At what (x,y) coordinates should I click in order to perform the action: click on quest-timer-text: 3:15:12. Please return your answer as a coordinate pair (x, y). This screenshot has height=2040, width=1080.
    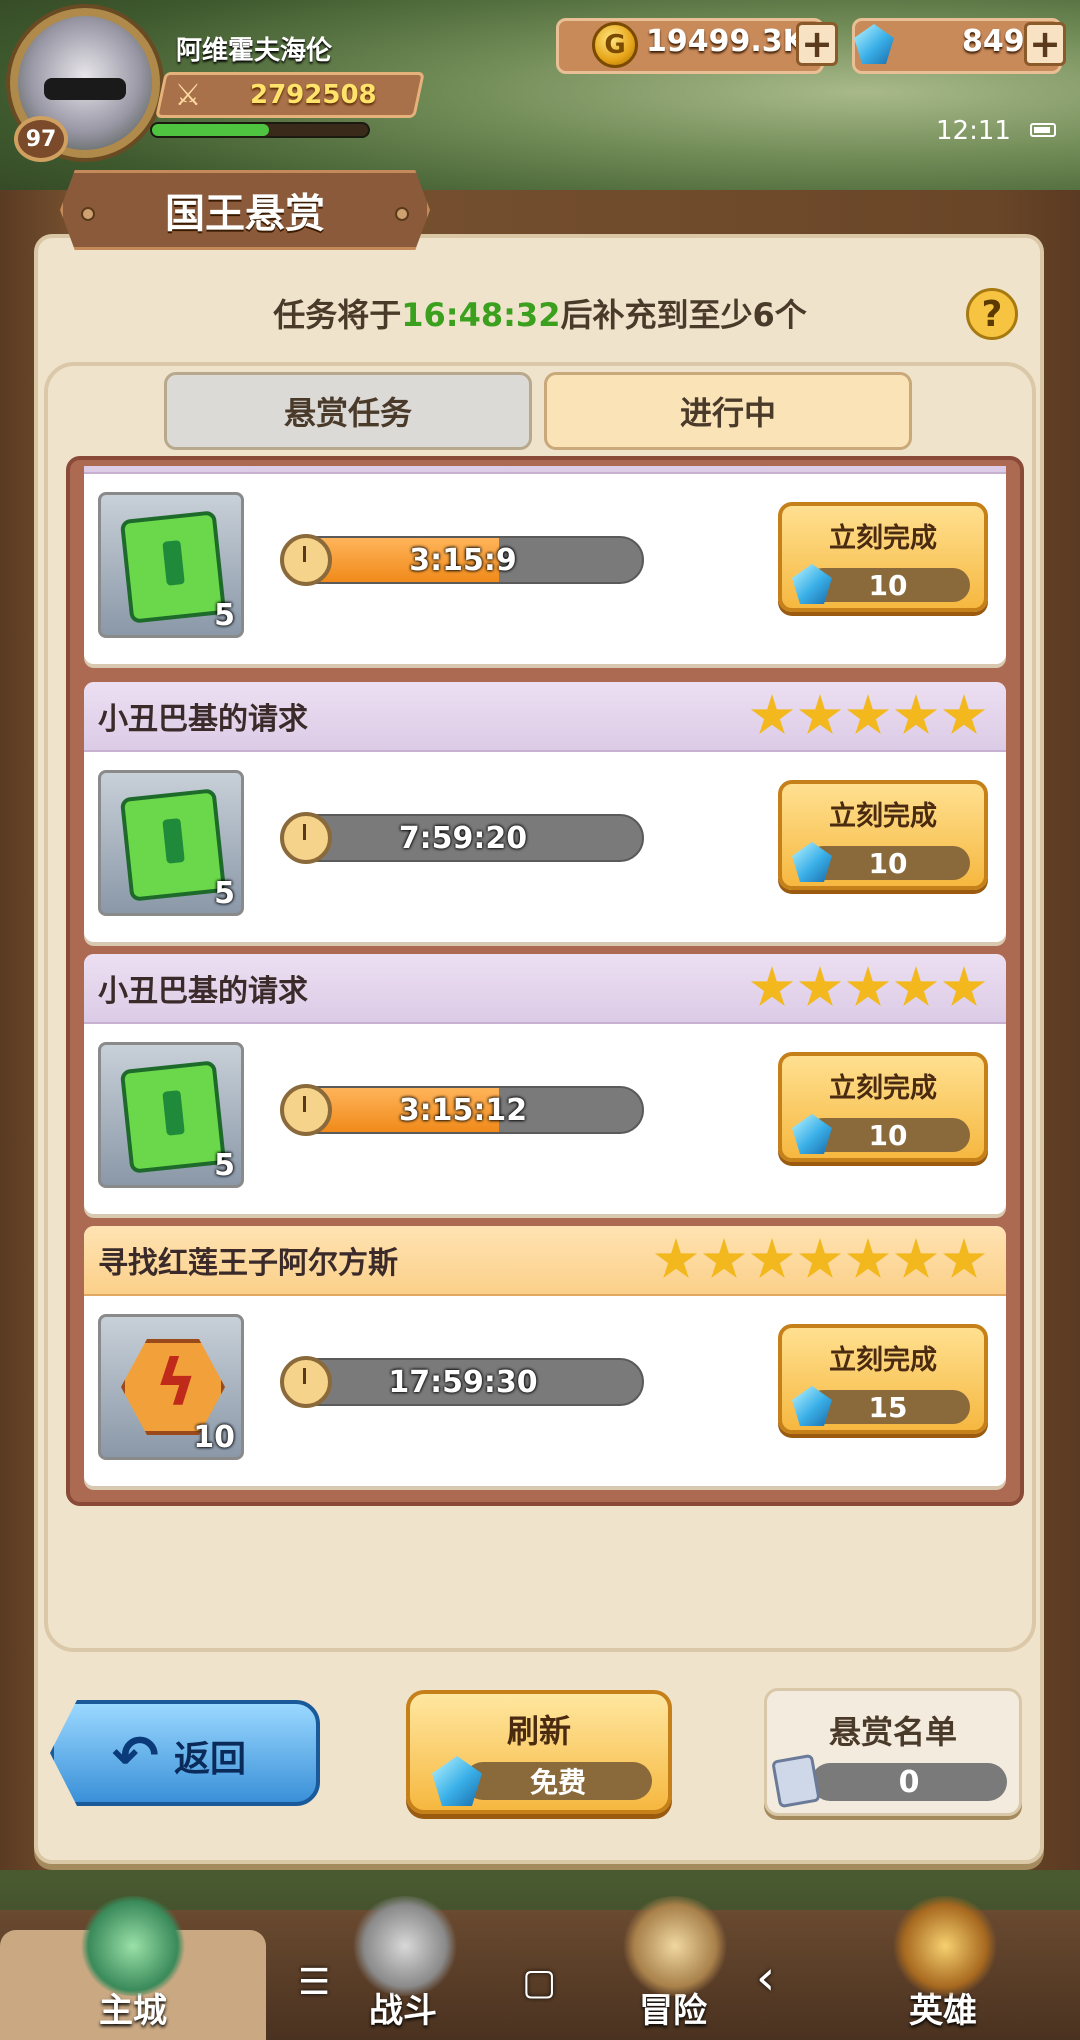
    Looking at the image, I should click on (463, 1110).